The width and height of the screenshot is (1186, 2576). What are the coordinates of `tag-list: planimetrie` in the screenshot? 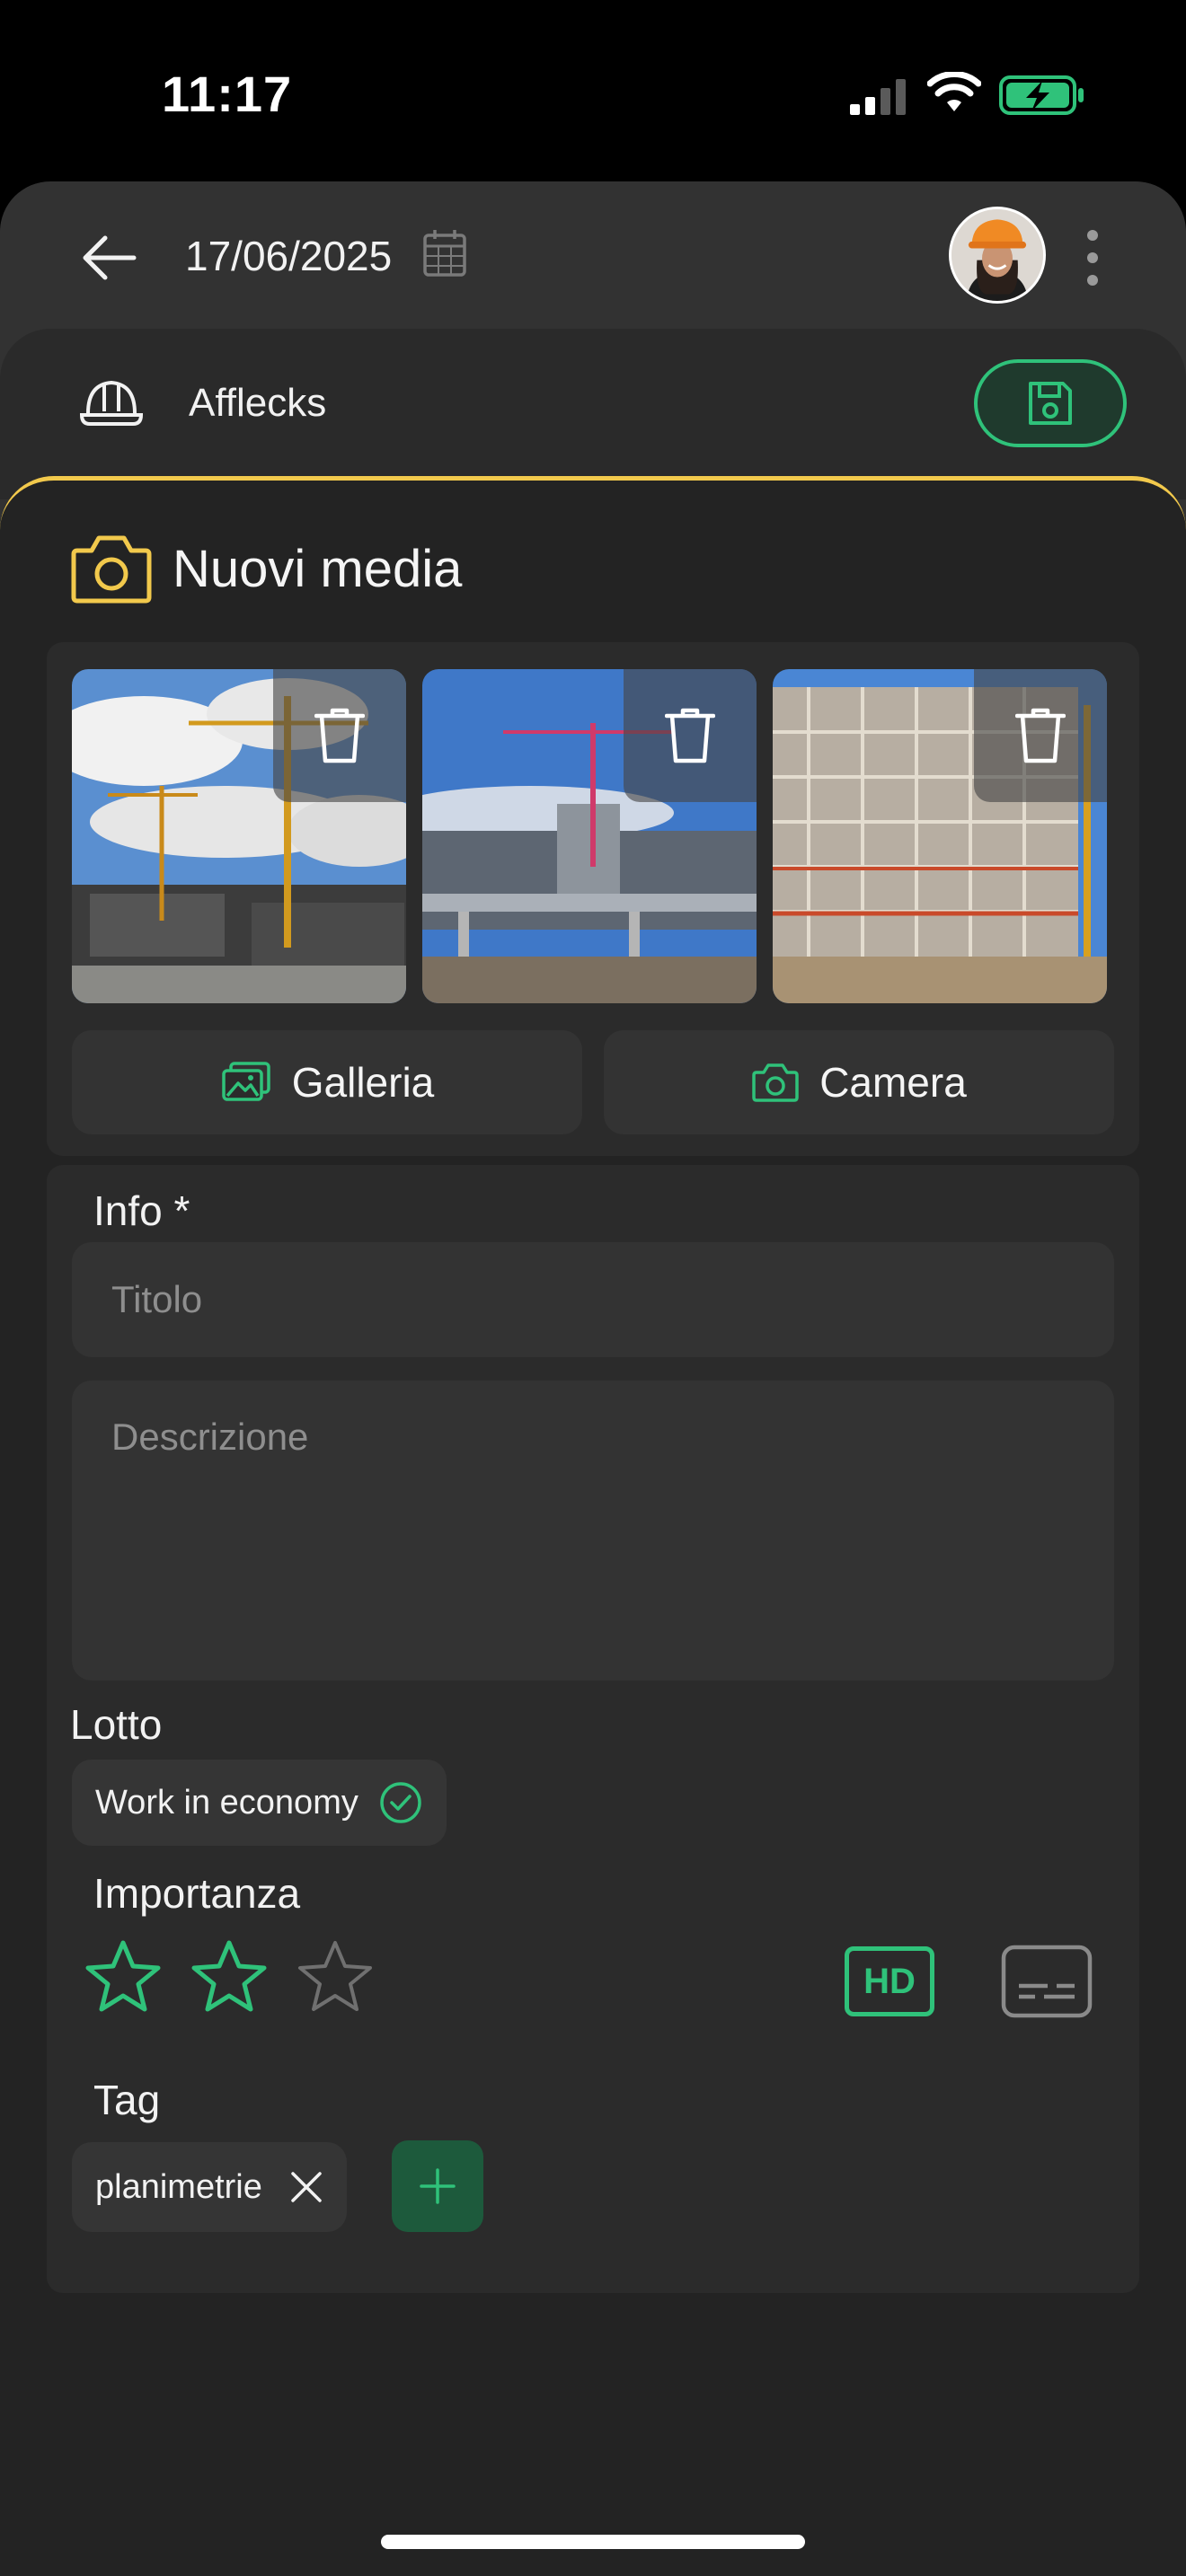 It's located at (593, 2187).